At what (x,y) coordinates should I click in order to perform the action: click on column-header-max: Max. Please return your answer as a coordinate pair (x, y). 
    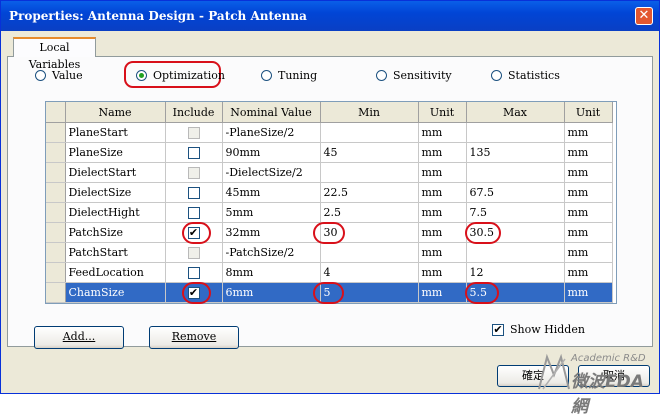
    Looking at the image, I should click on (515, 112).